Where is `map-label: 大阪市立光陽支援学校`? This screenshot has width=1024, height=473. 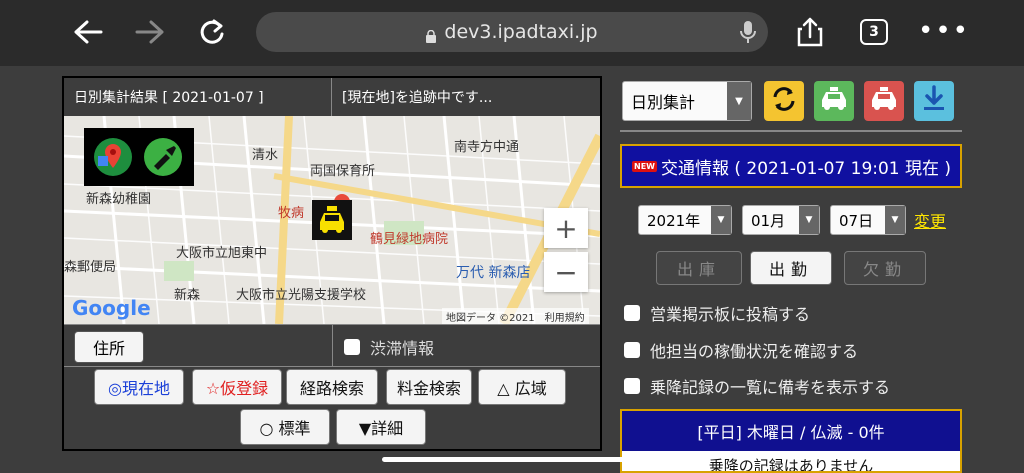
map-label: 大阪市立光陽支援学校 is located at coordinates (301, 295).